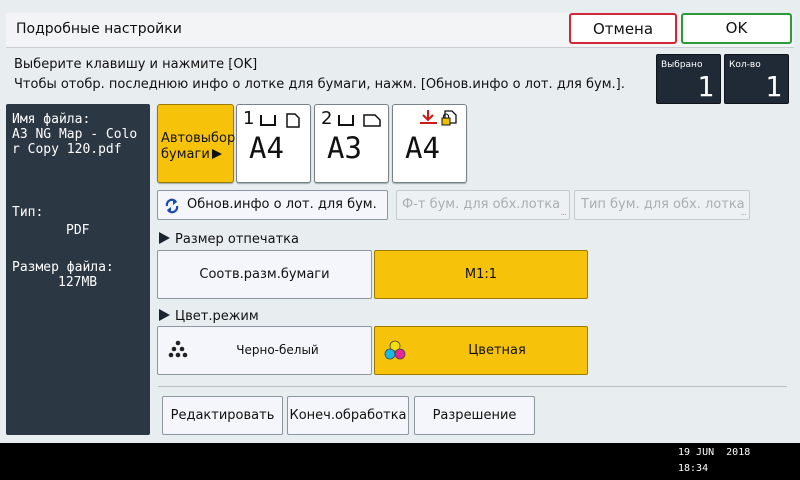  What do you see at coordinates (216, 154) in the screenshot?
I see `play-arrow-icon` at bounding box center [216, 154].